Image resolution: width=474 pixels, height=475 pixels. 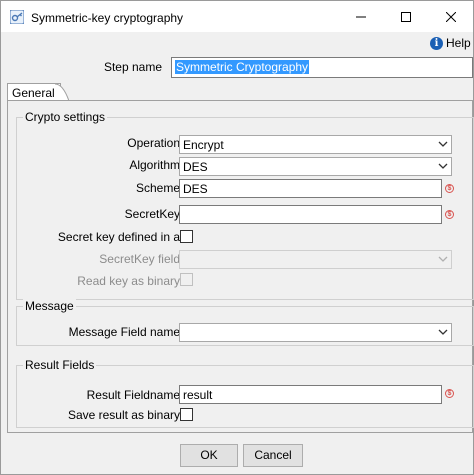 I want to click on algorithm-label: Algorithm, so click(x=154, y=165).